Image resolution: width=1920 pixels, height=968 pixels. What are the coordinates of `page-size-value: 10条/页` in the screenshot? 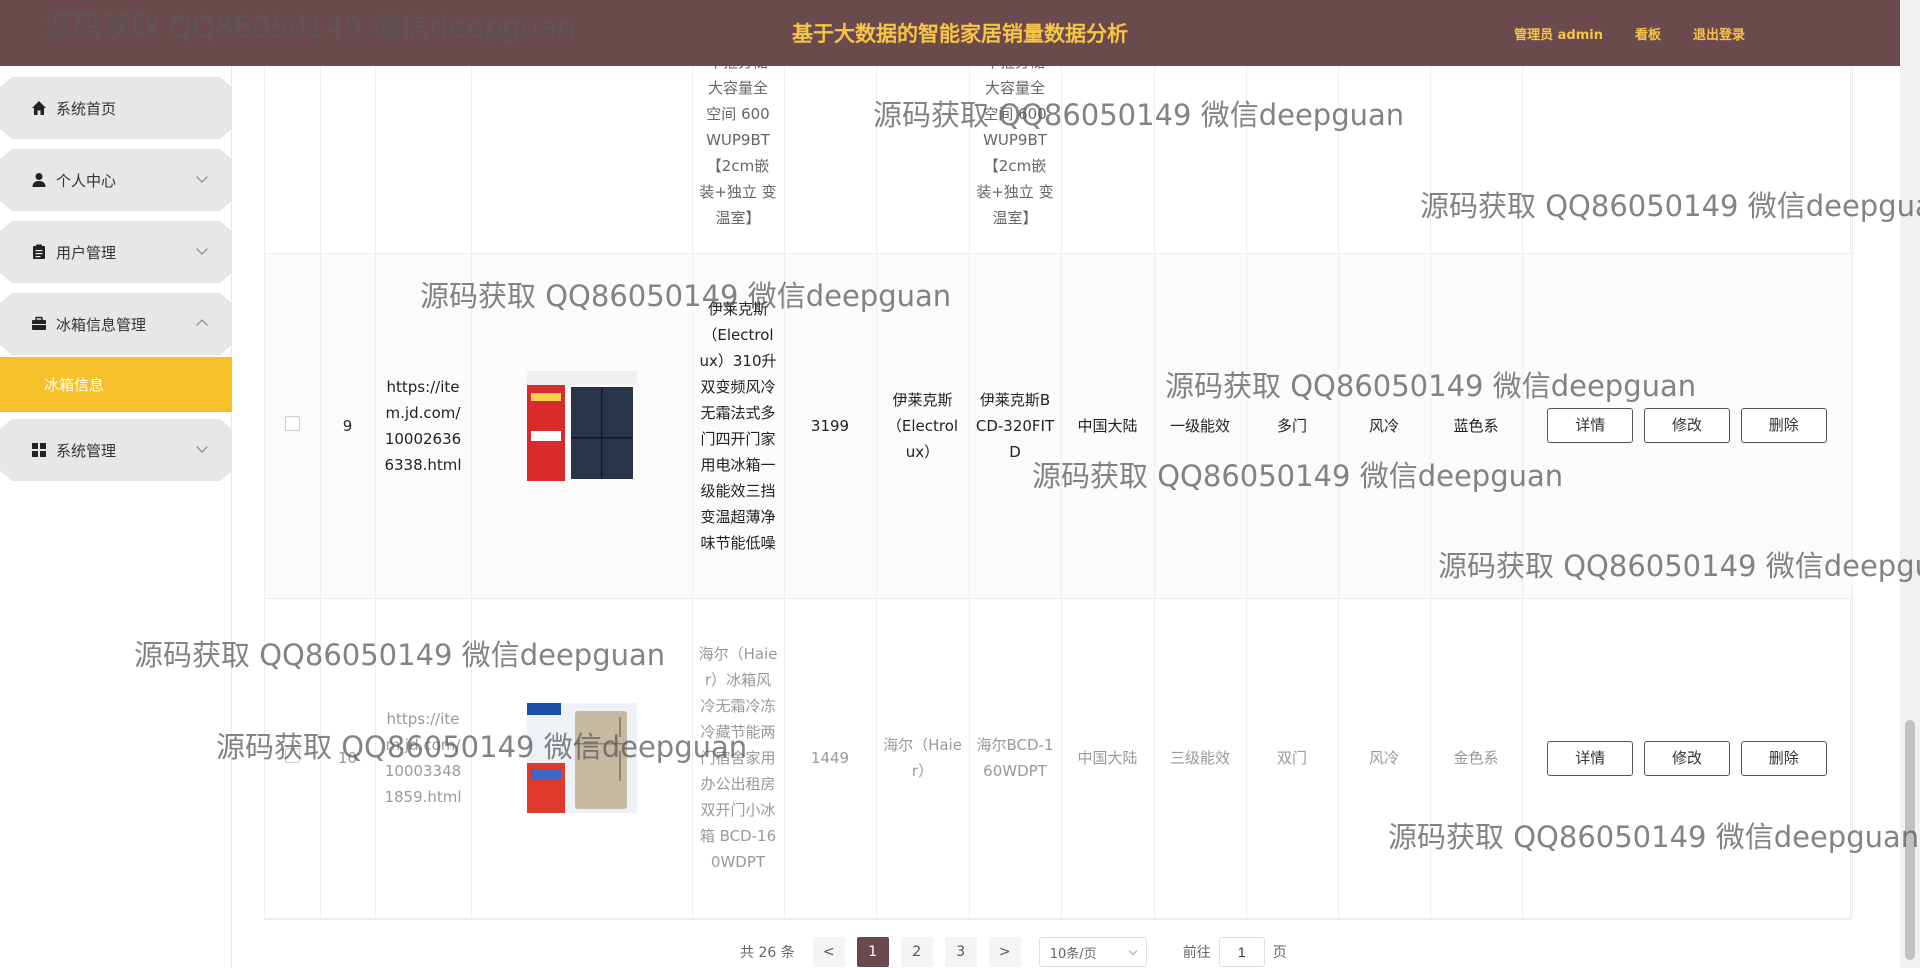 It's located at (1073, 954).